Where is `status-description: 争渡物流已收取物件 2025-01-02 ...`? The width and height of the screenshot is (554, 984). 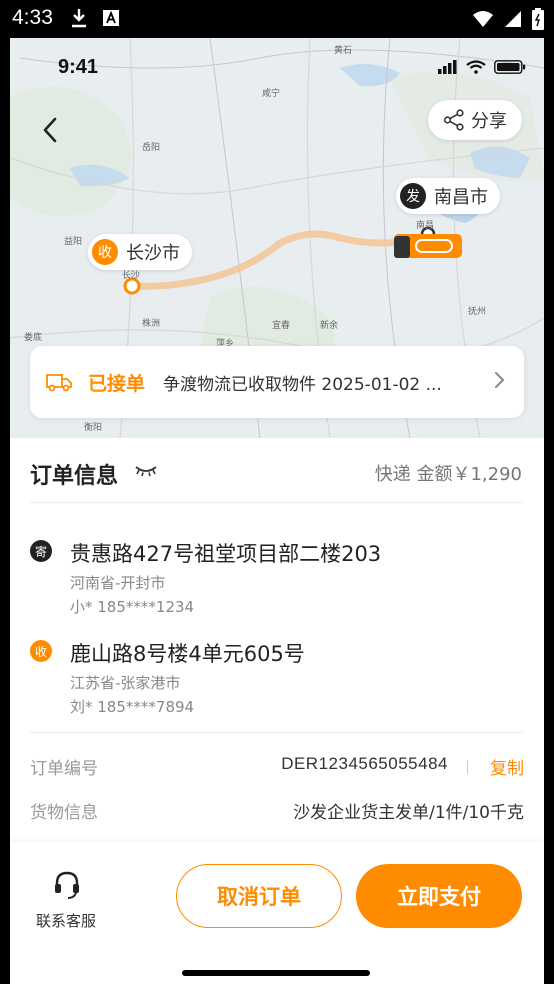 status-description: 争渡物流已收取物件 2025-01-02 ... is located at coordinates (302, 384).